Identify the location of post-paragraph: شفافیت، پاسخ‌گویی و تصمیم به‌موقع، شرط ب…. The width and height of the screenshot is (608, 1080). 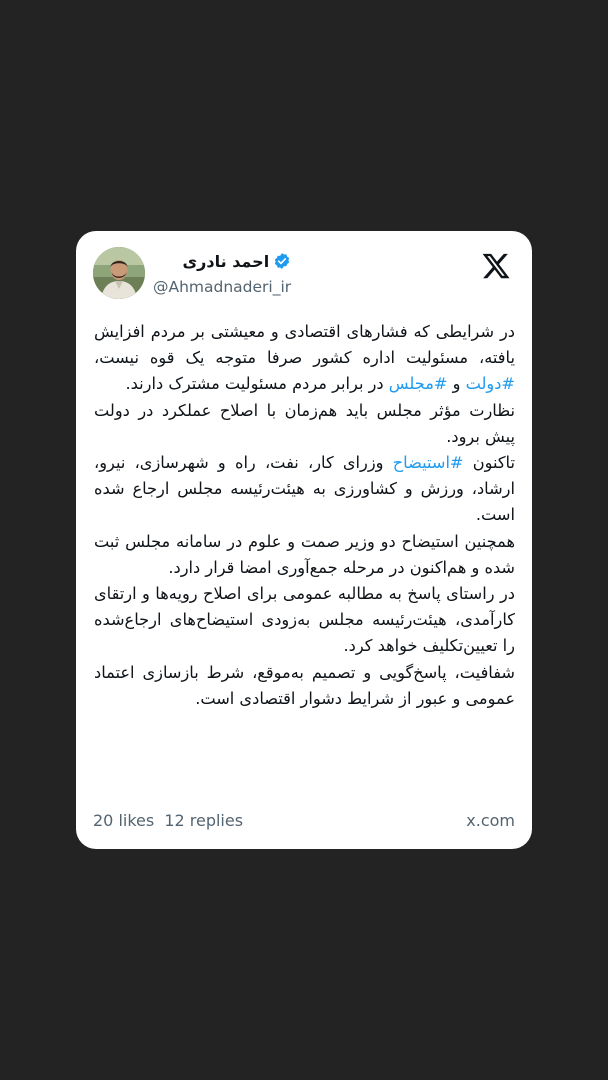
(304, 686).